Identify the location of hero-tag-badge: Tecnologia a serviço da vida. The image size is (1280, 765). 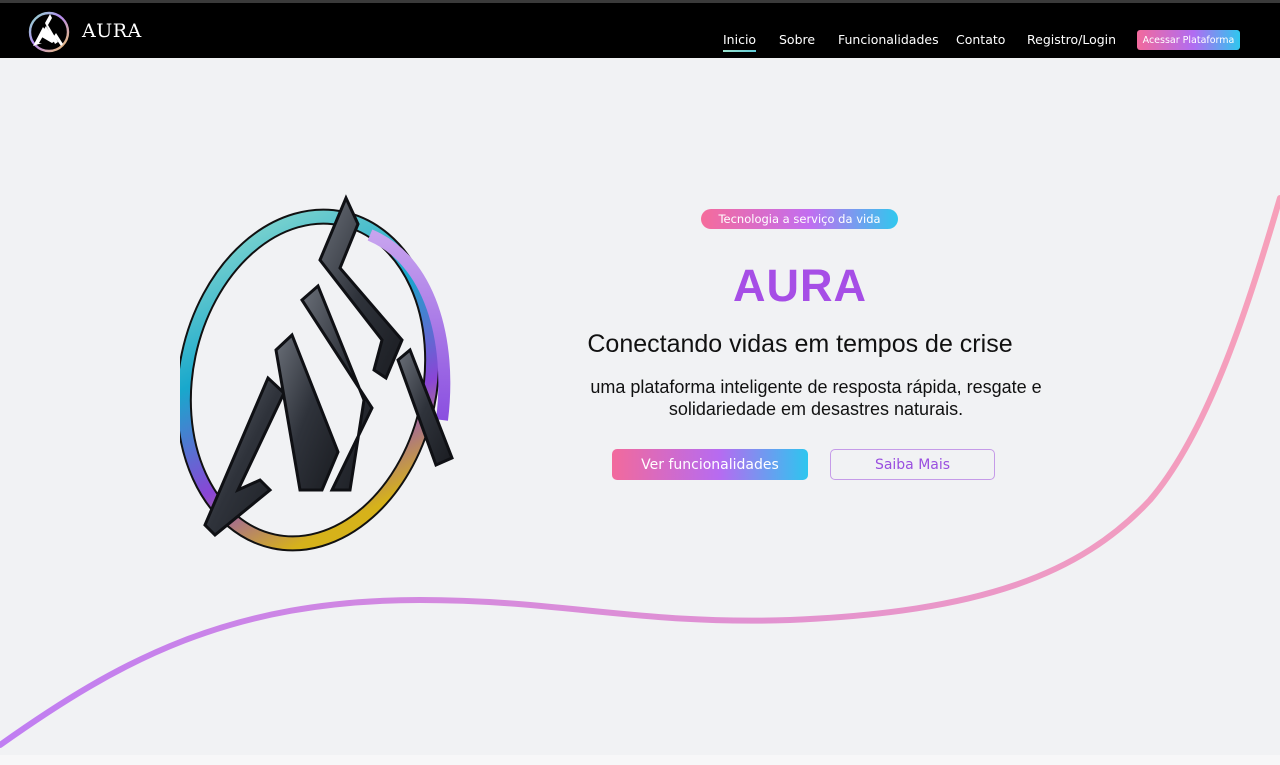
(799, 219).